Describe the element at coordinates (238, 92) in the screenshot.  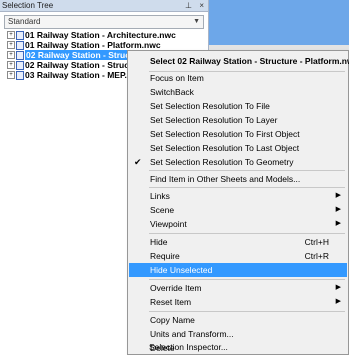
I see `menu-item-switchback: SwitchBack` at that location.